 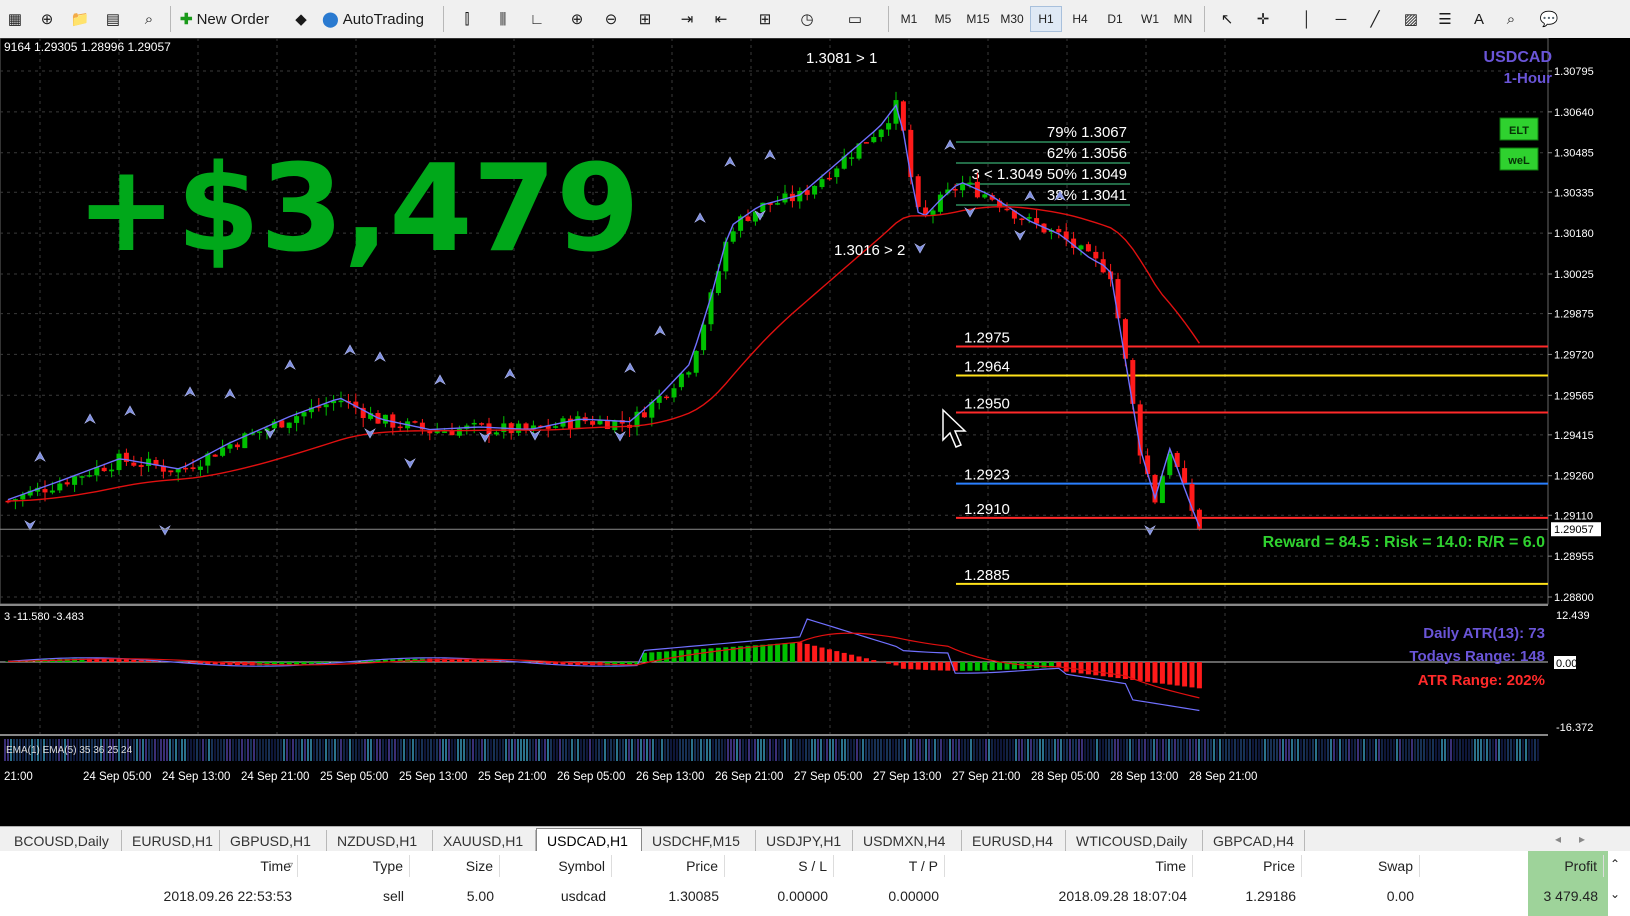 What do you see at coordinates (1519, 159) in the screenshot?
I see `wel-button: weL` at bounding box center [1519, 159].